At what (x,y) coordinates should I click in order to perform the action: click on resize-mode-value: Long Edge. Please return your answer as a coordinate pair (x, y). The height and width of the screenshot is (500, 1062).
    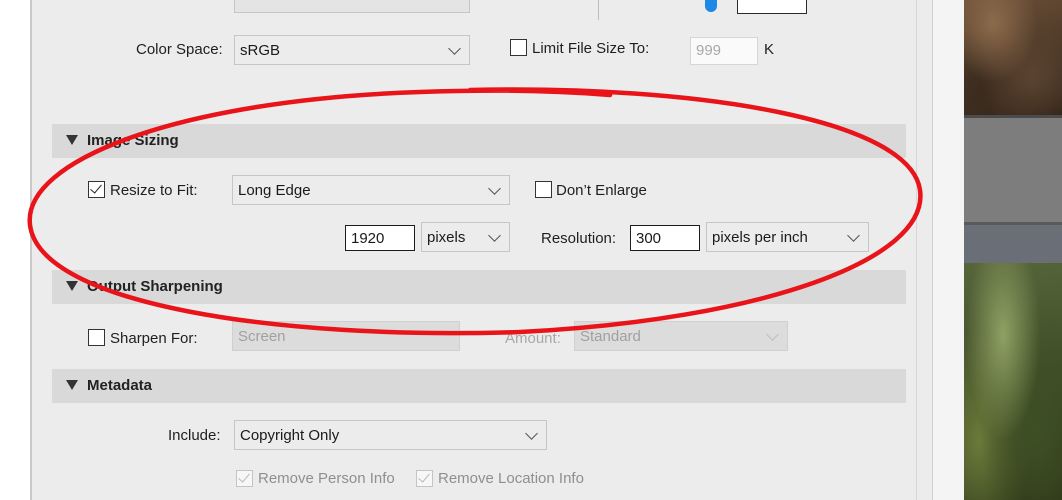
    Looking at the image, I should click on (274, 190).